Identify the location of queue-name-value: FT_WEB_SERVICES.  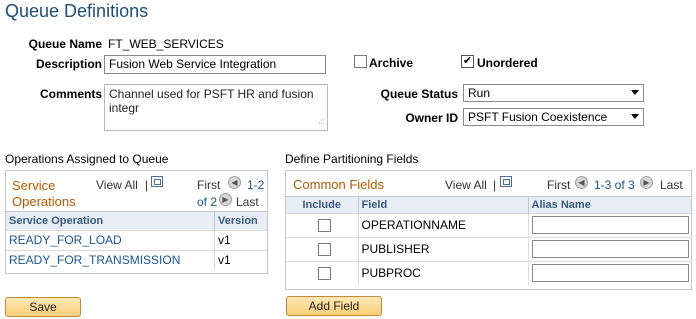
(166, 44).